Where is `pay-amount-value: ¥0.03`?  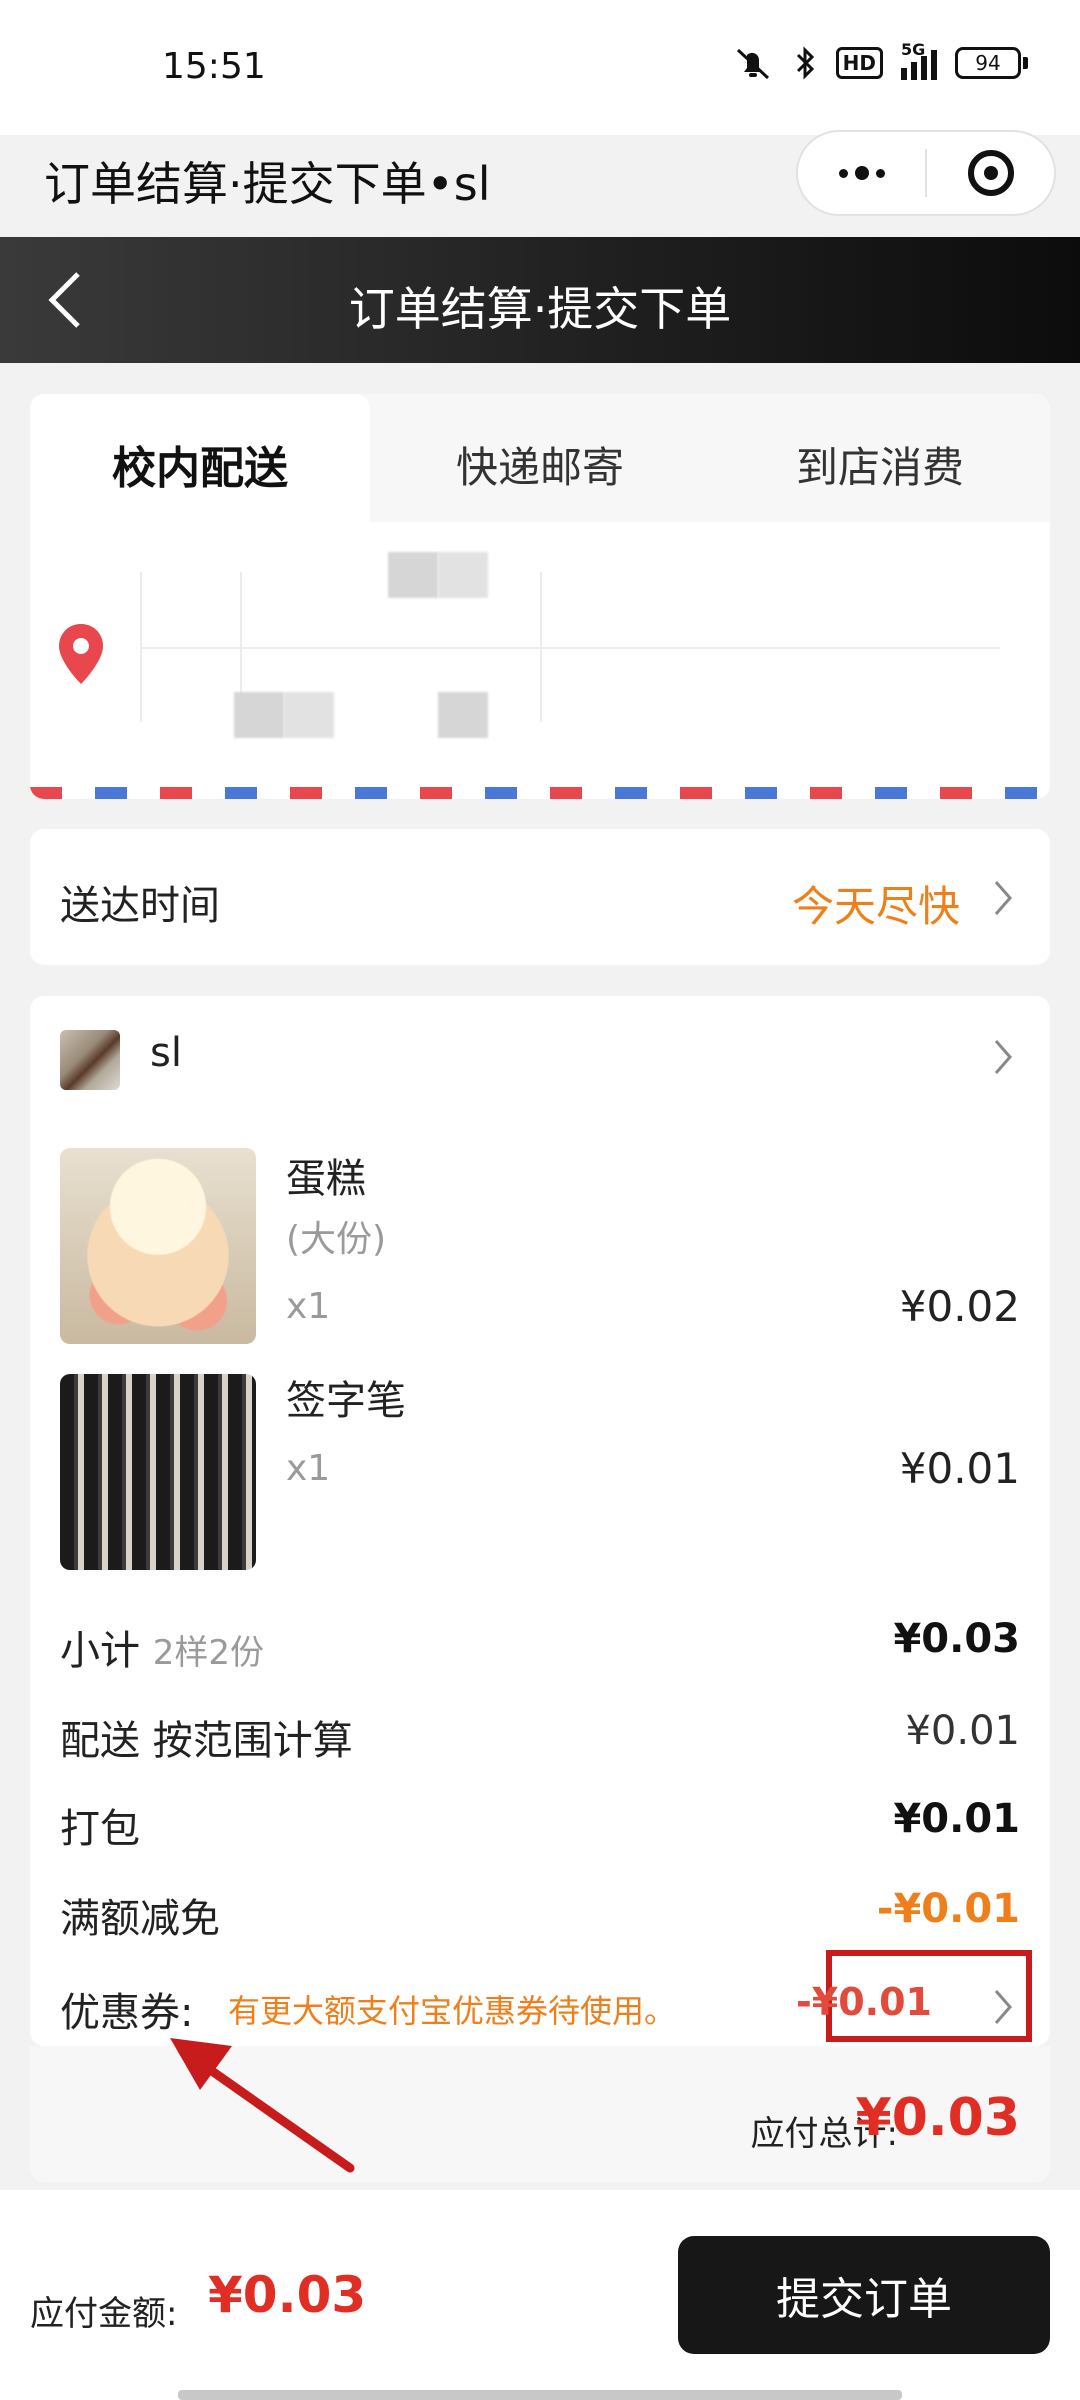
pay-amount-value: ¥0.03 is located at coordinates (287, 2295).